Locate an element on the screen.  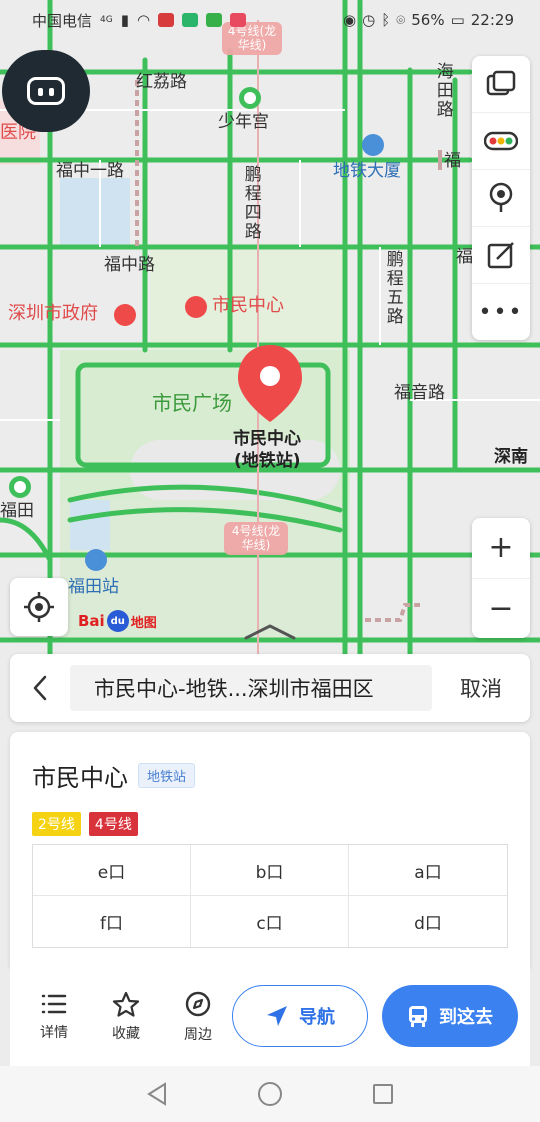
minus-icon: − is located at coordinates (501, 608).